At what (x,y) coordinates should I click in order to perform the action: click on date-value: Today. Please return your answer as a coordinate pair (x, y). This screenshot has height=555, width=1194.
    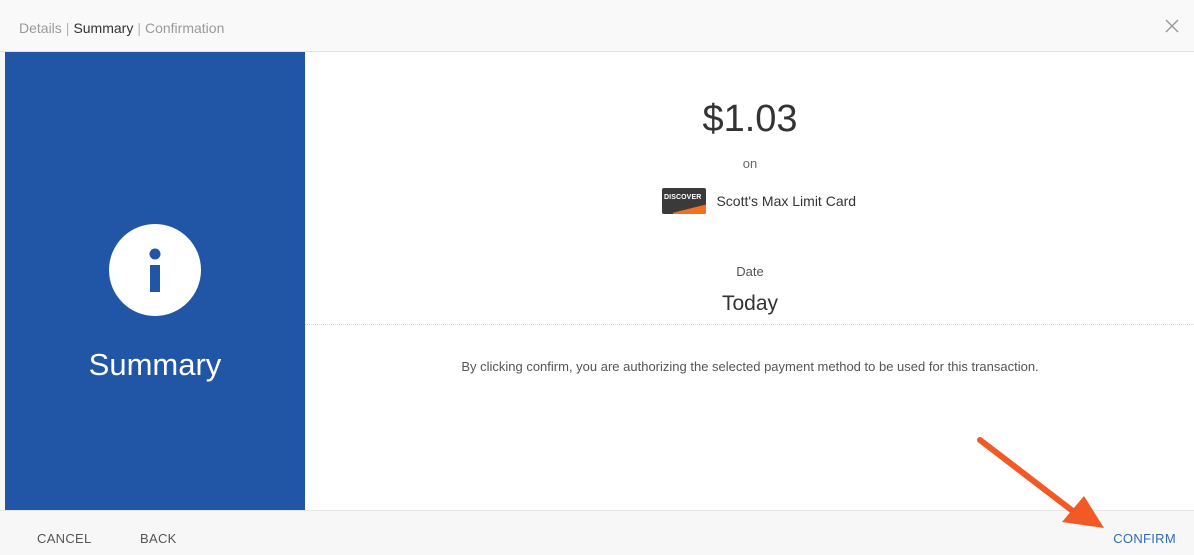
    Looking at the image, I should click on (750, 303).